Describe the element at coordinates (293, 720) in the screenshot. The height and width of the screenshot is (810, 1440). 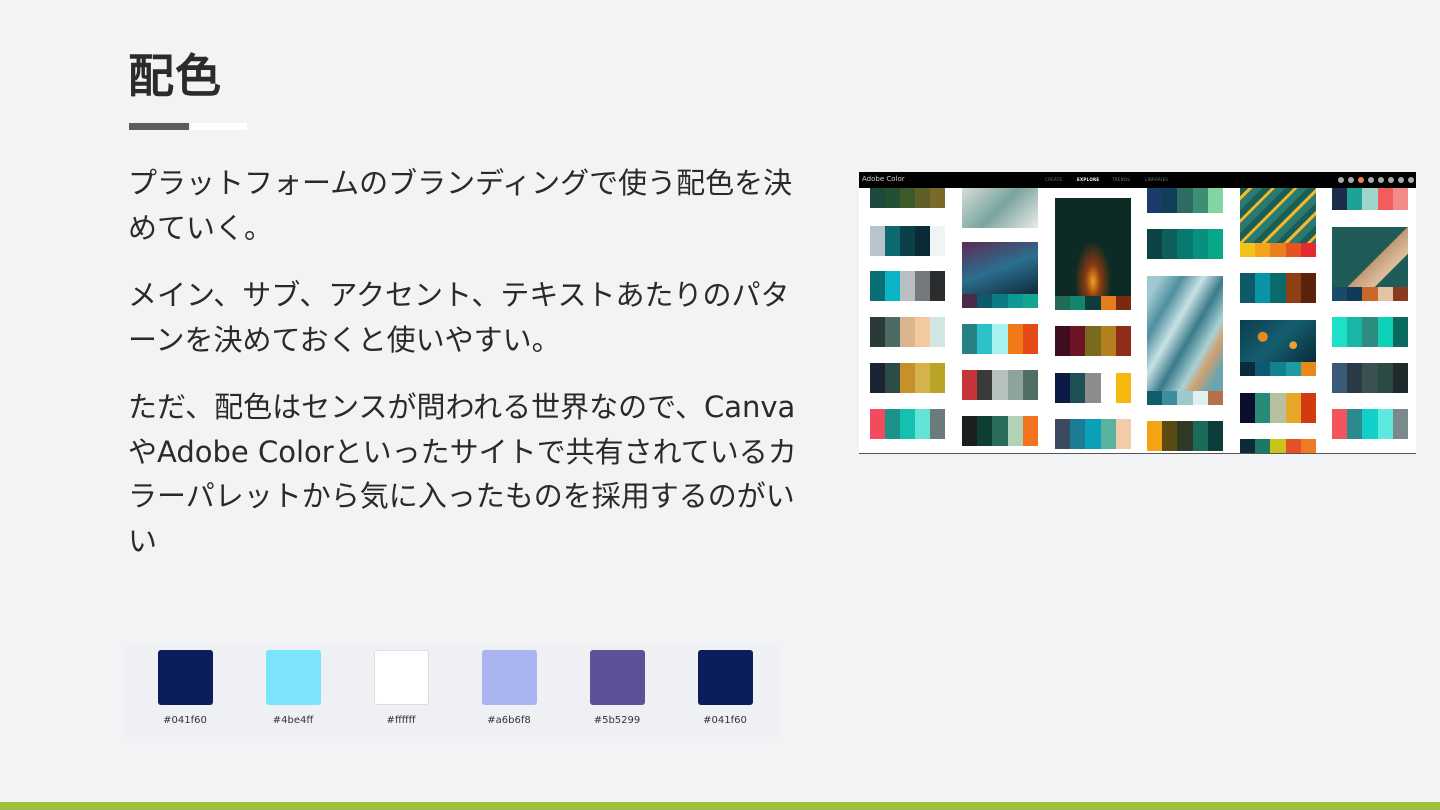
I see `swatch-hex-label: #4be4ff` at that location.